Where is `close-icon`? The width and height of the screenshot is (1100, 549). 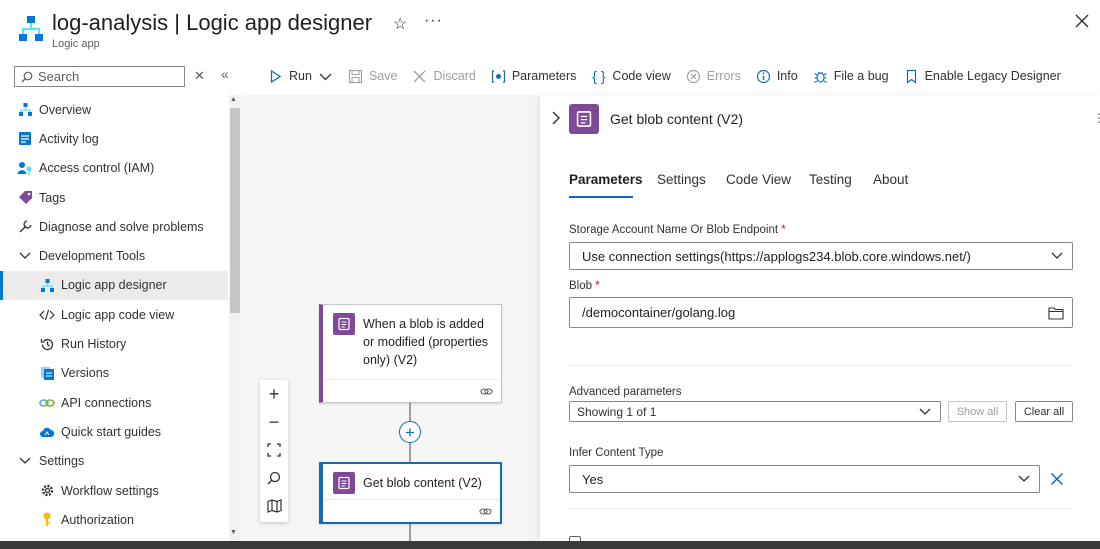
close-icon is located at coordinates (1082, 21).